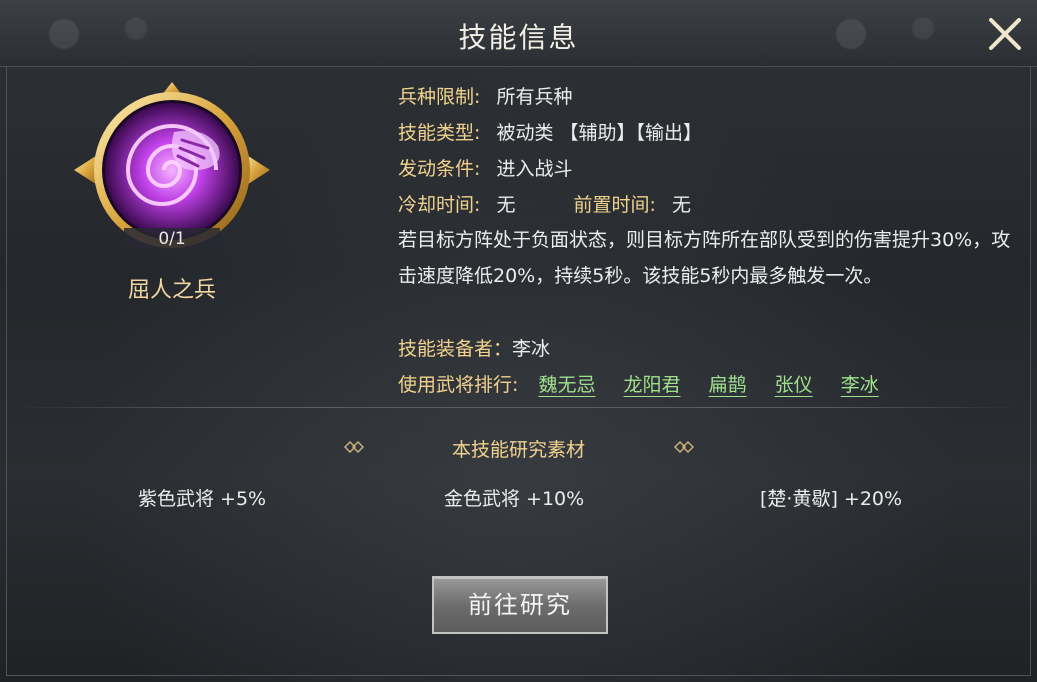 The height and width of the screenshot is (682, 1037). I want to click on troop-restriction-row: 兵种限制: 所有兵种, so click(485, 95).